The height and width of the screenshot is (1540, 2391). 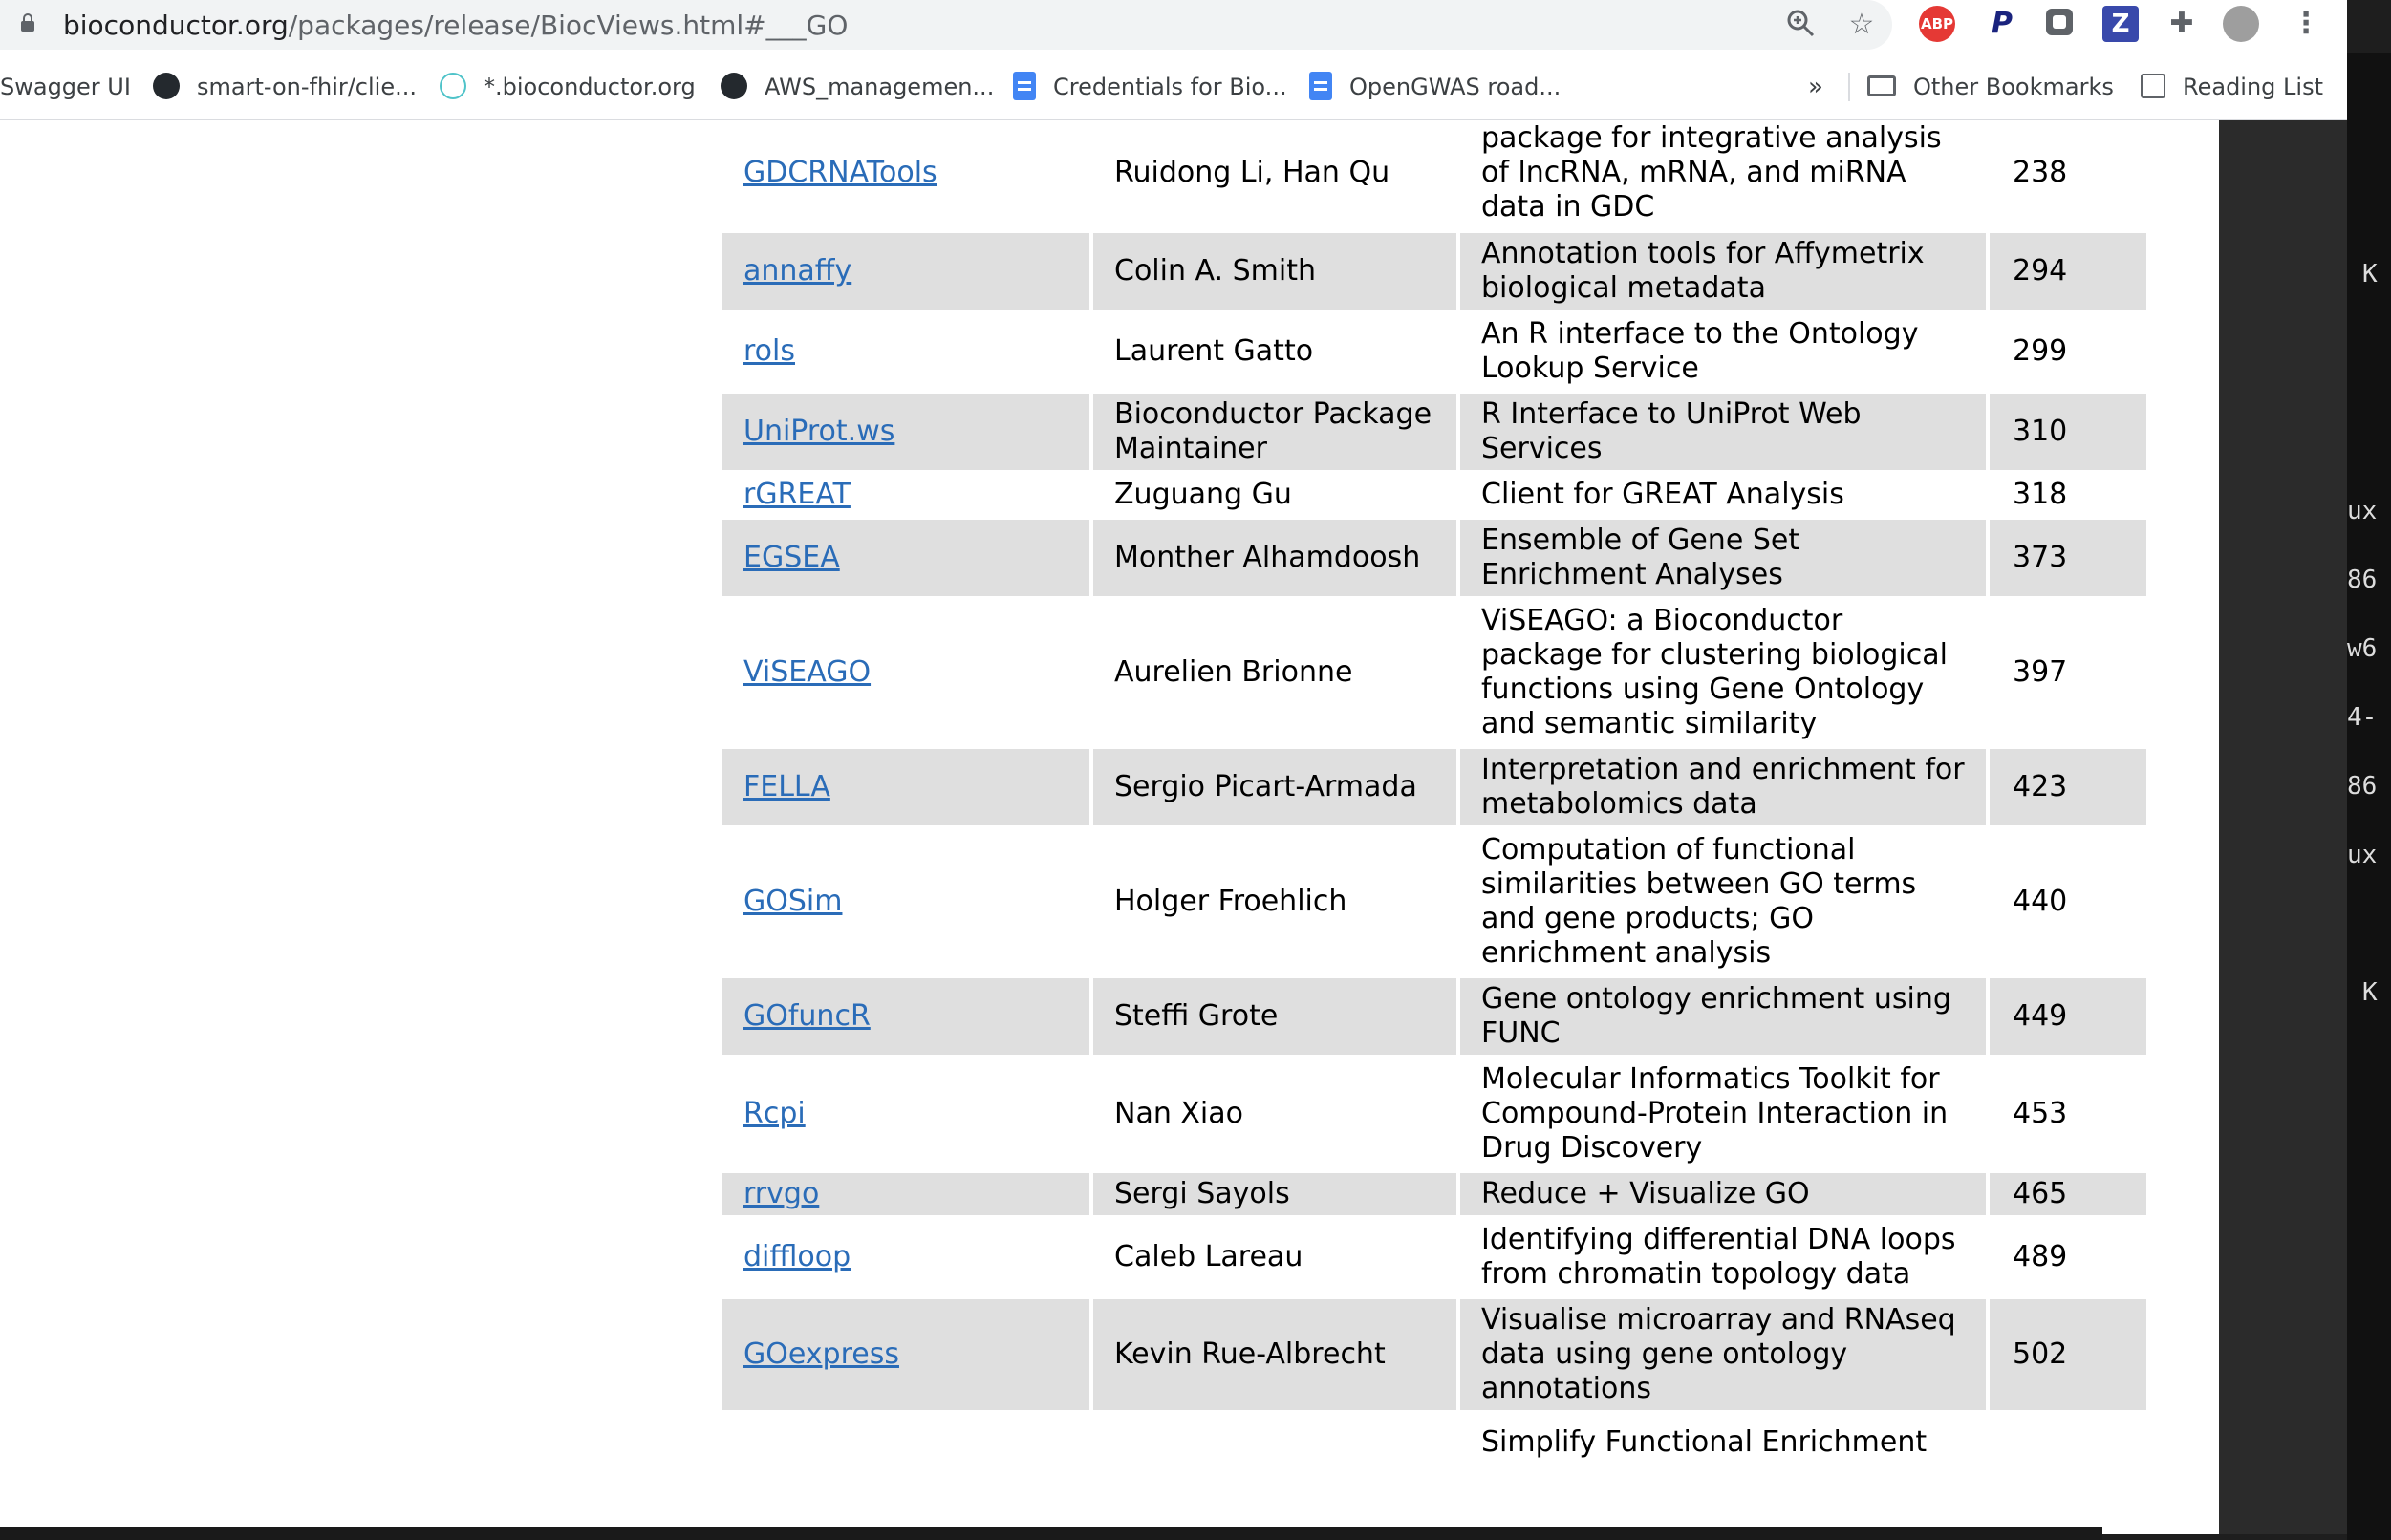 I want to click on title-cell: Client for GREAT Analysis, so click(x=1663, y=494).